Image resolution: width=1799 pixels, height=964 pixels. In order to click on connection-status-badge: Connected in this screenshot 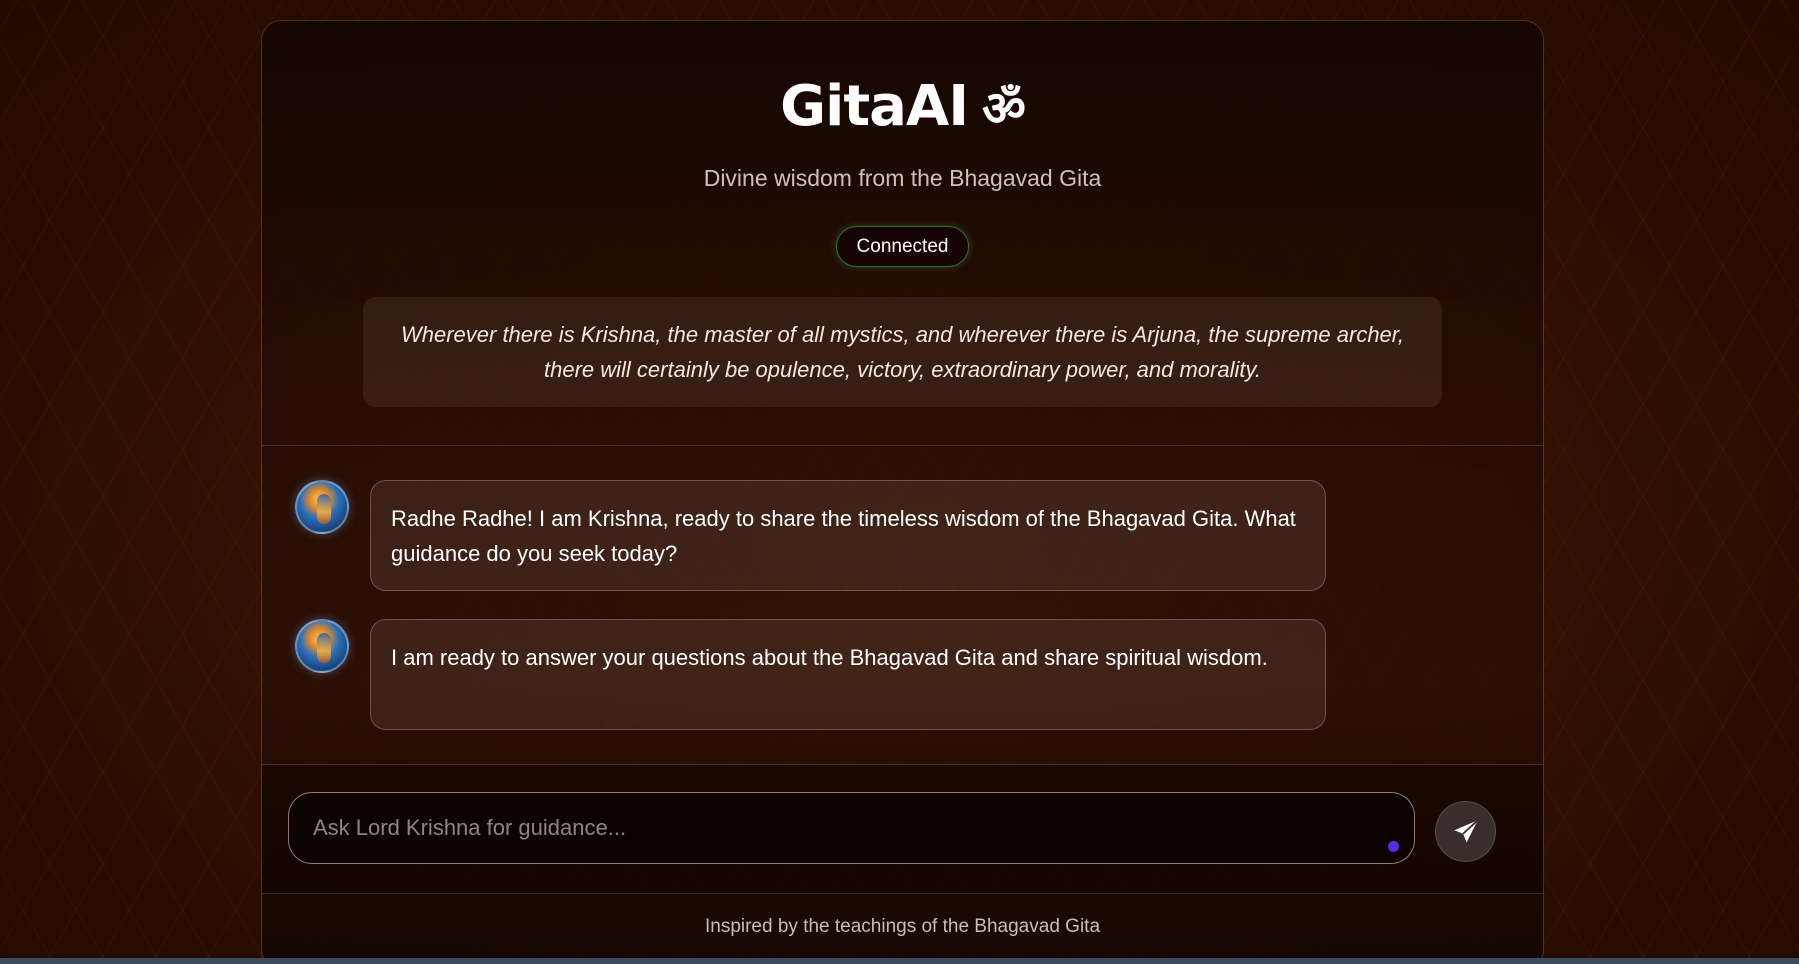, I will do `click(902, 246)`.